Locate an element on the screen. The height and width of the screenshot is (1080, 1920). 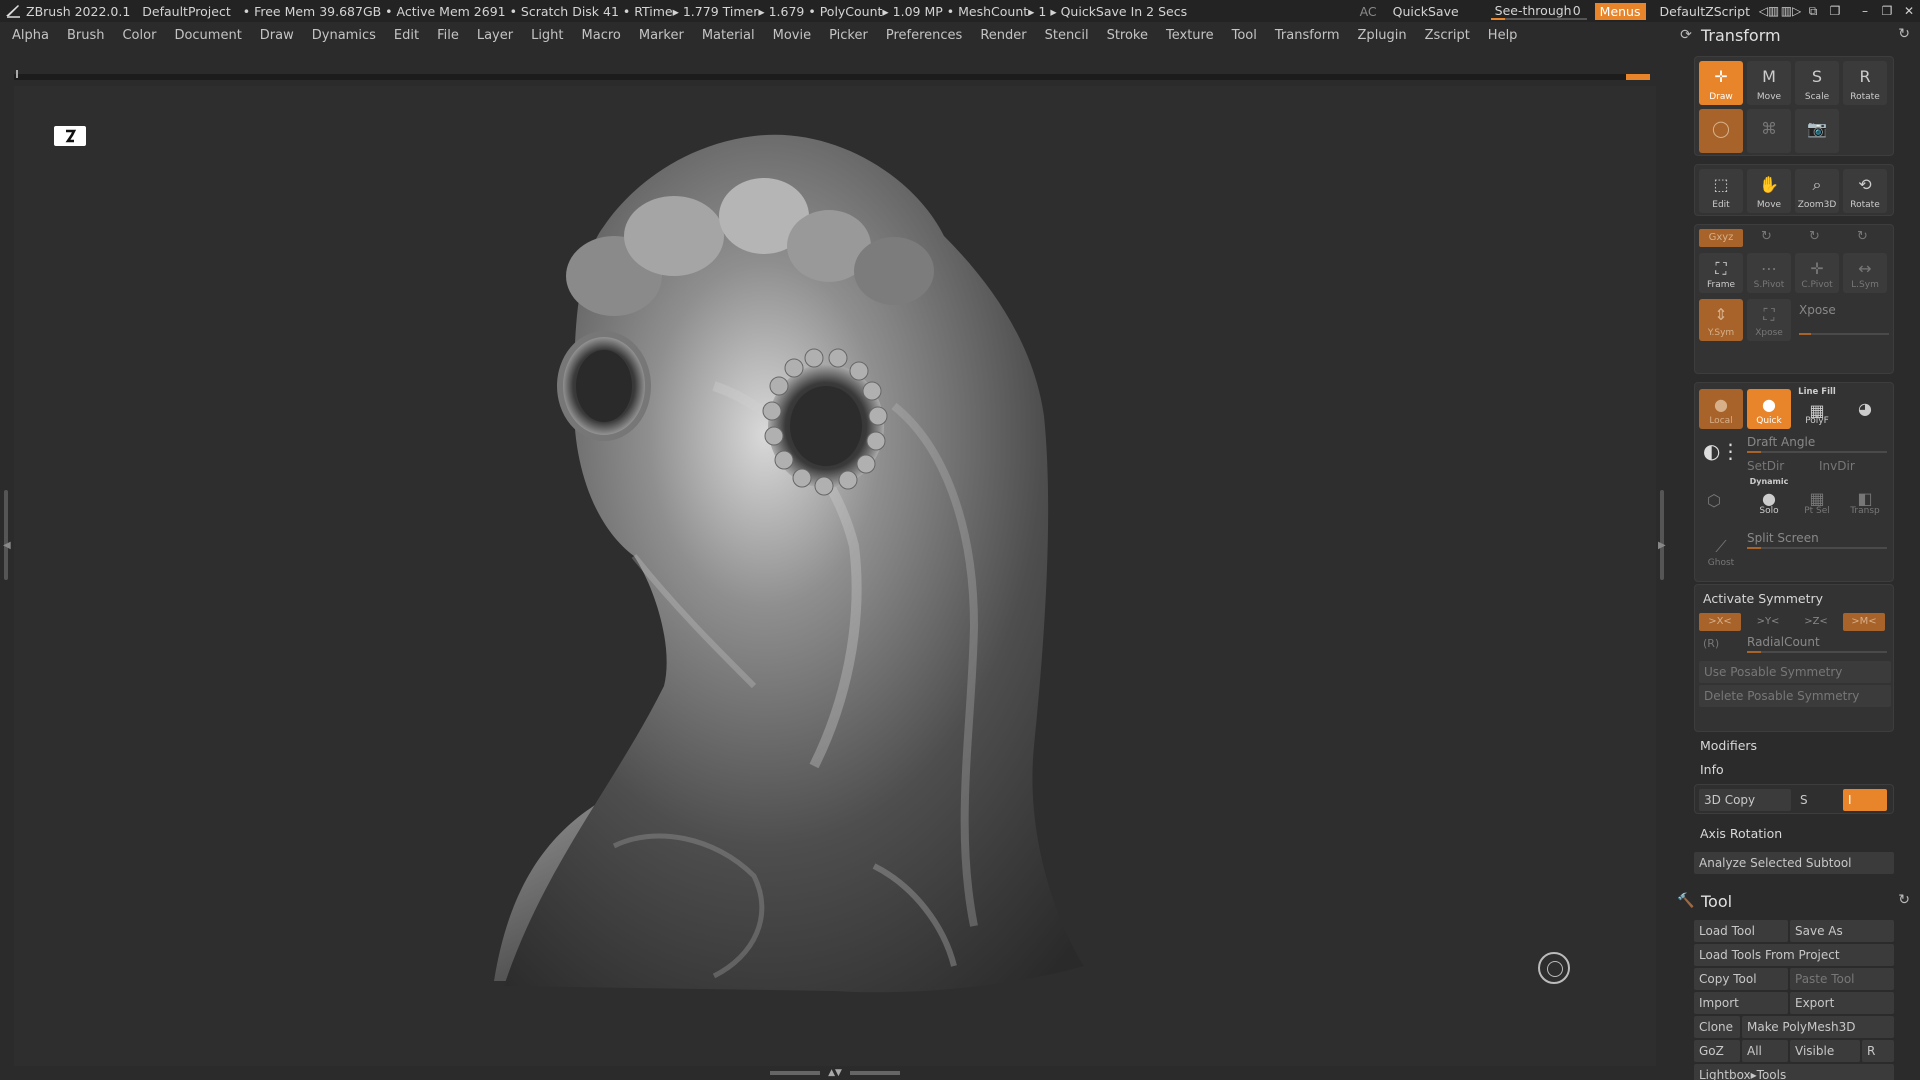
symmetry-m-button: >M< is located at coordinates (1864, 622).